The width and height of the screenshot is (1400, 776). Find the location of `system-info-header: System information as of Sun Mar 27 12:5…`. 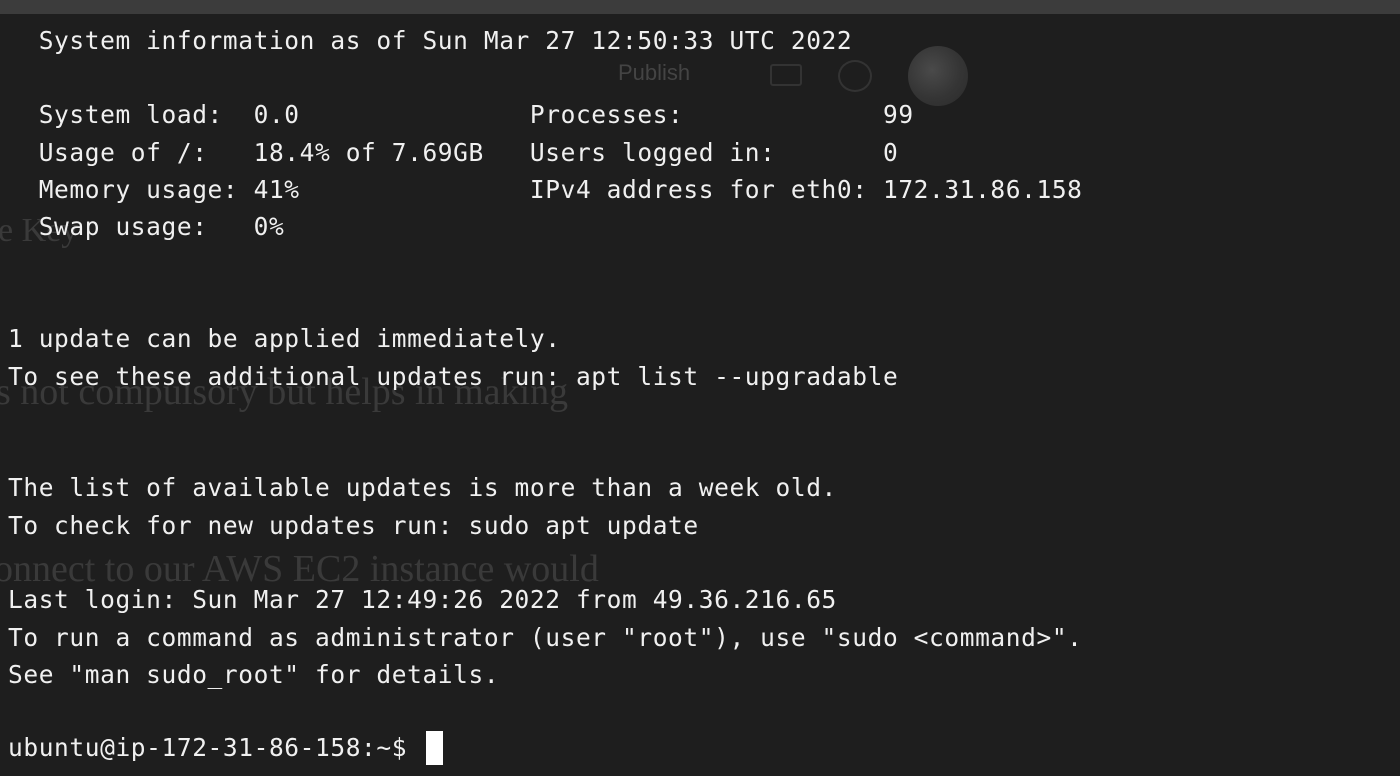

system-info-header: System information as of Sun Mar 27 12:5… is located at coordinates (430, 40).